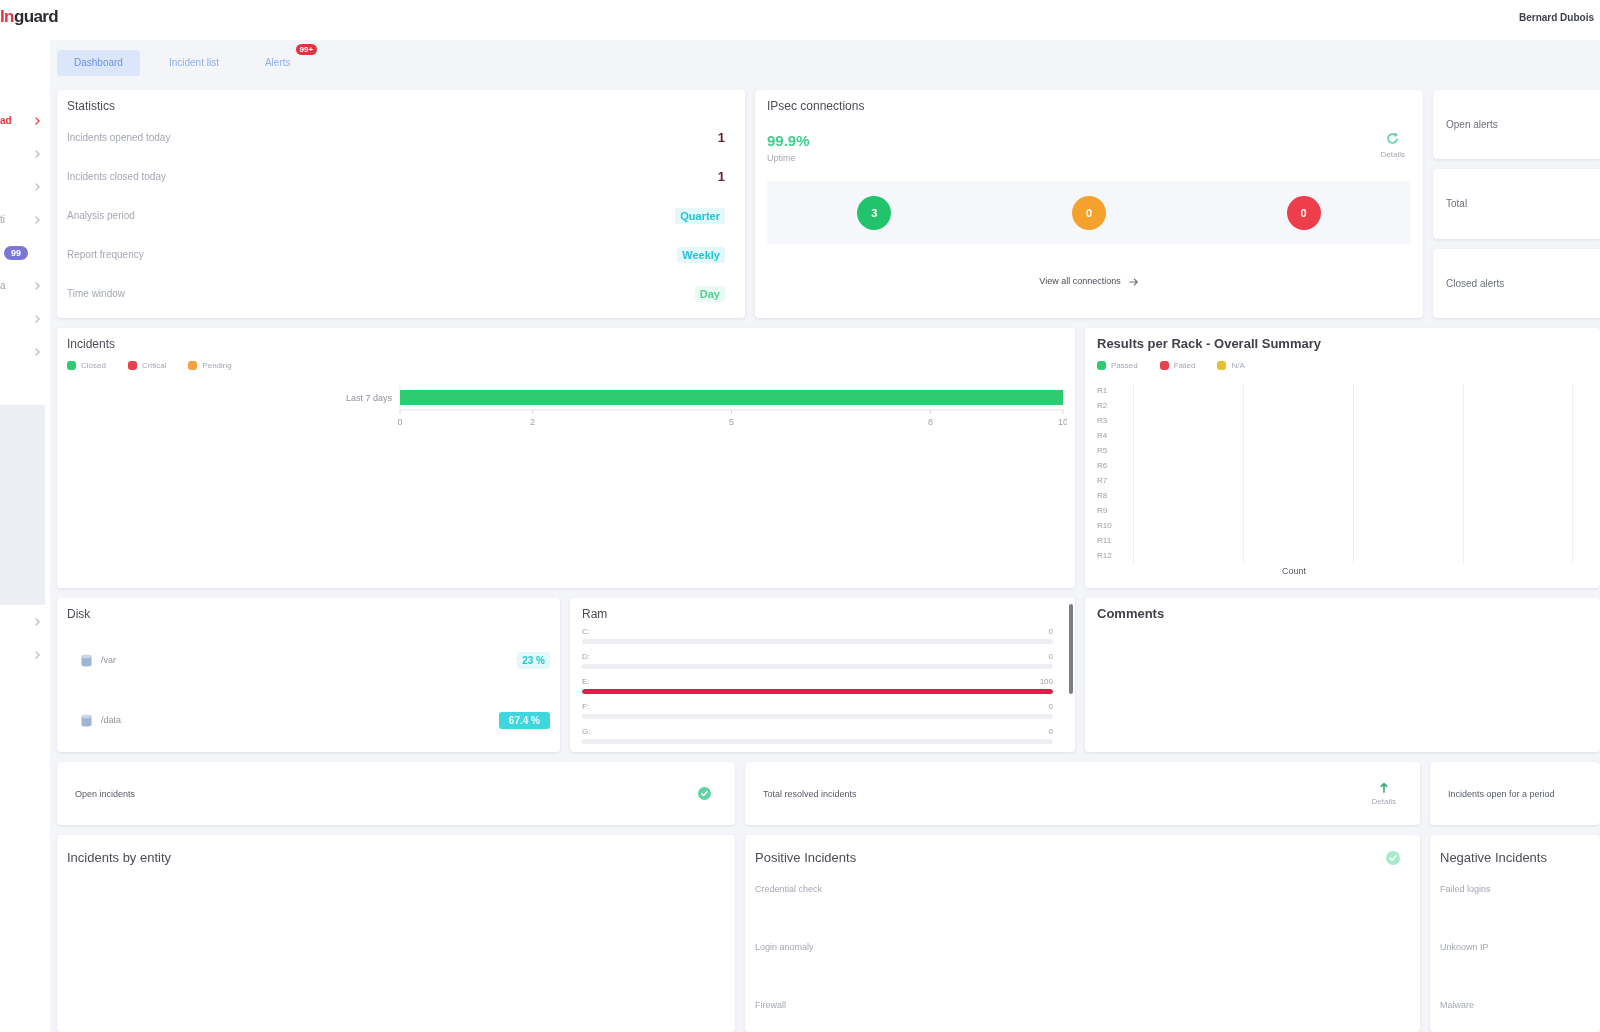 Image resolution: width=1600 pixels, height=1032 pixels. What do you see at coordinates (1493, 858) in the screenshot?
I see `card-title: Negative Incidents` at bounding box center [1493, 858].